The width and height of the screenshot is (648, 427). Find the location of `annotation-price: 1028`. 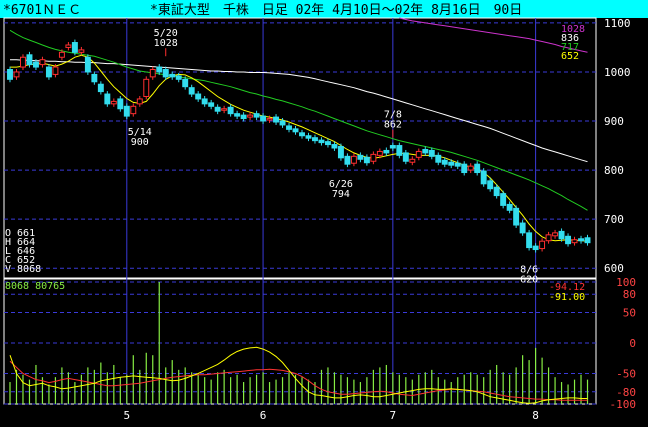

annotation-price: 1028 is located at coordinates (166, 43).